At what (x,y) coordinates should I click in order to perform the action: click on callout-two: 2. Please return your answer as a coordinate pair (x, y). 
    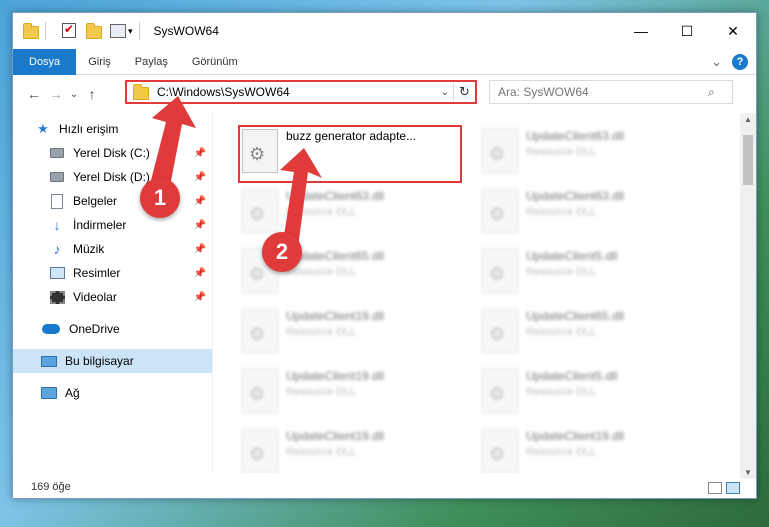
    Looking at the image, I should click on (282, 252).